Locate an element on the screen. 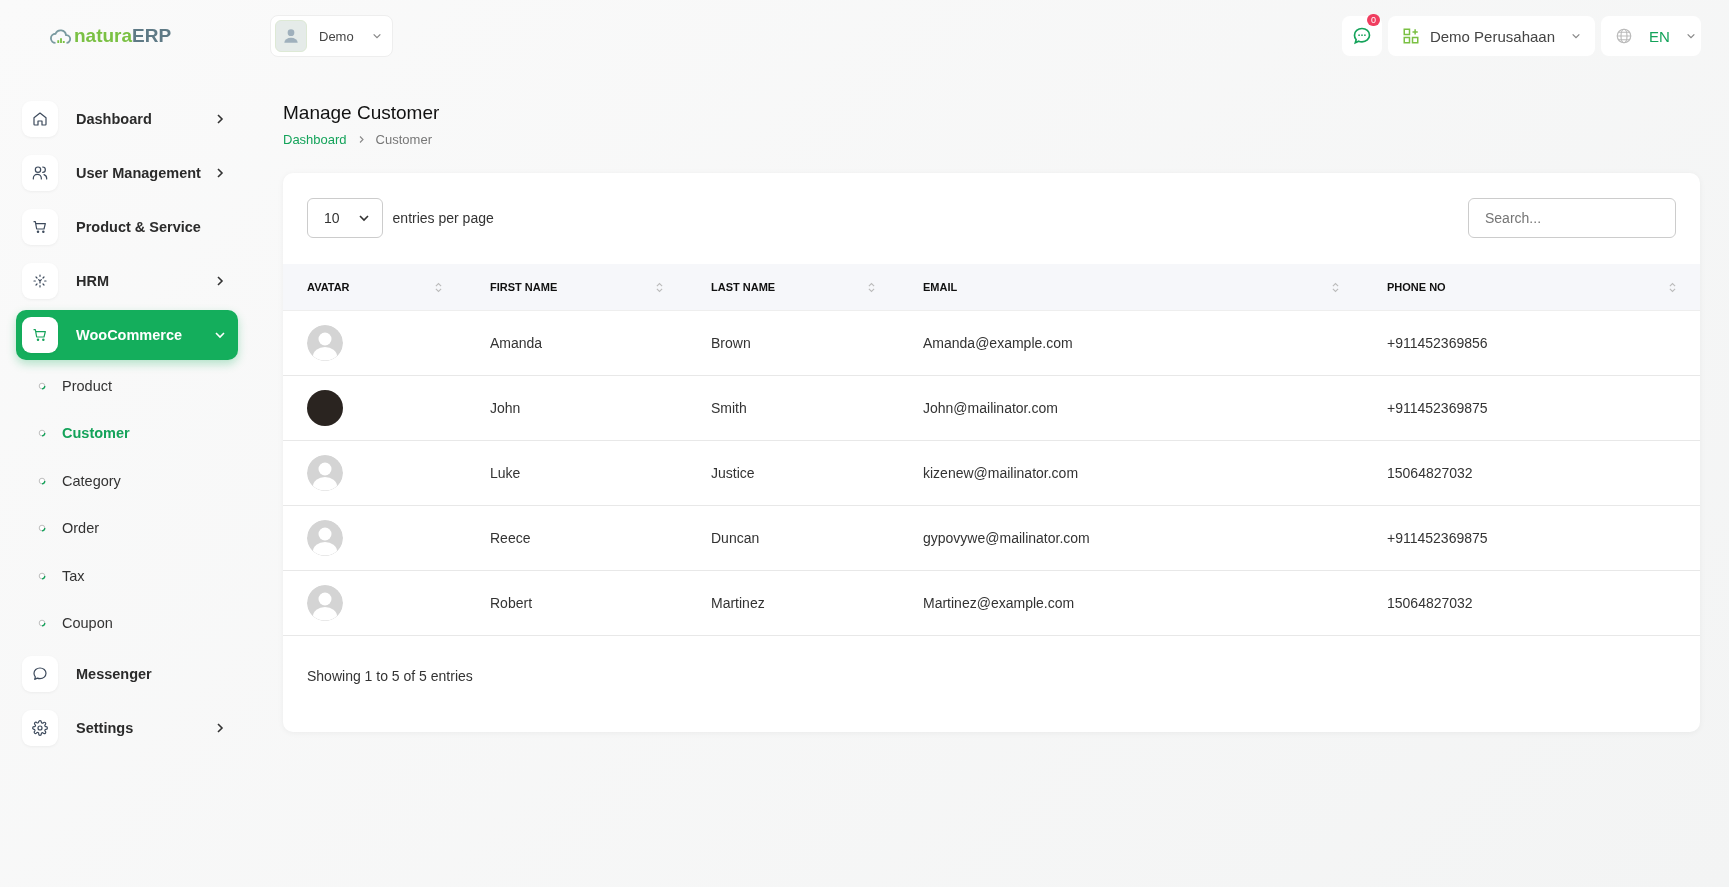  table-cell: John is located at coordinates (576, 408).